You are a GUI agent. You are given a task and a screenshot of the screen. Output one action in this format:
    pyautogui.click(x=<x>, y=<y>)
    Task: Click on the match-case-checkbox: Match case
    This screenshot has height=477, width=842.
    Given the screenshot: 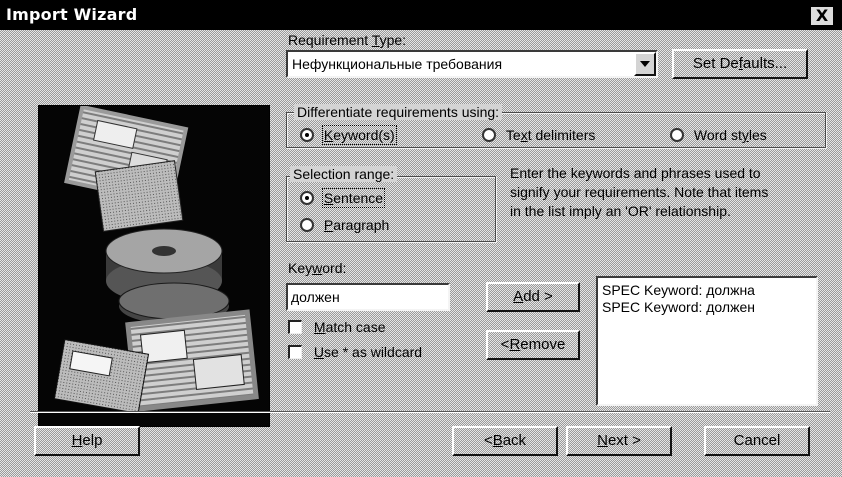 What is the action you would take?
    pyautogui.click(x=337, y=327)
    